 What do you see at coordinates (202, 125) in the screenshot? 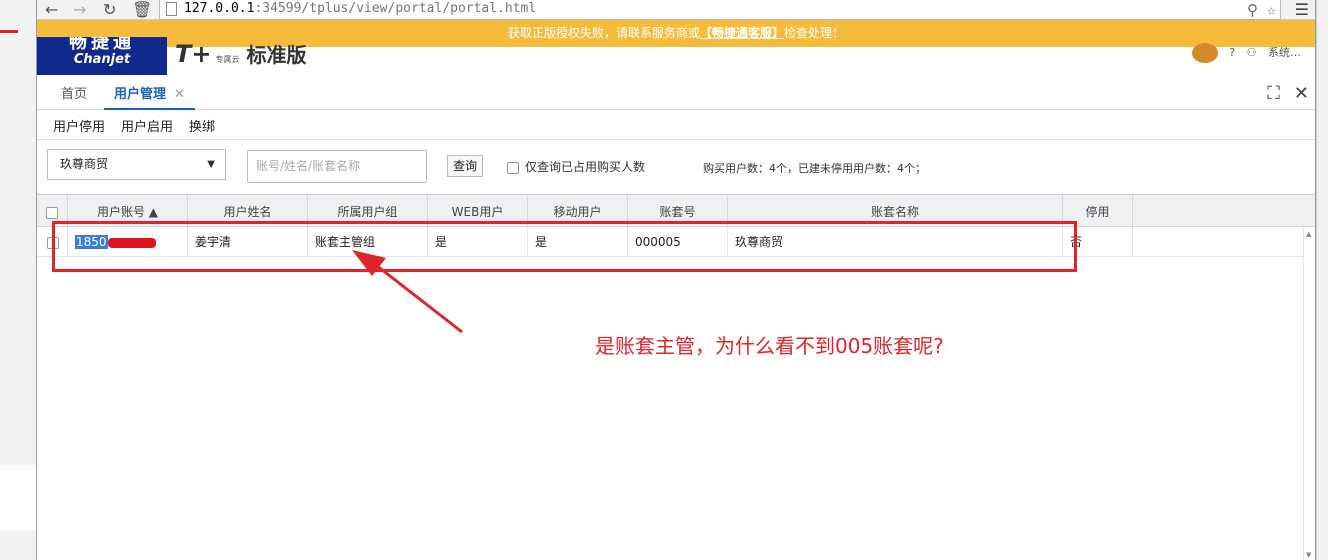
I see `rebind-button: 换绑` at bounding box center [202, 125].